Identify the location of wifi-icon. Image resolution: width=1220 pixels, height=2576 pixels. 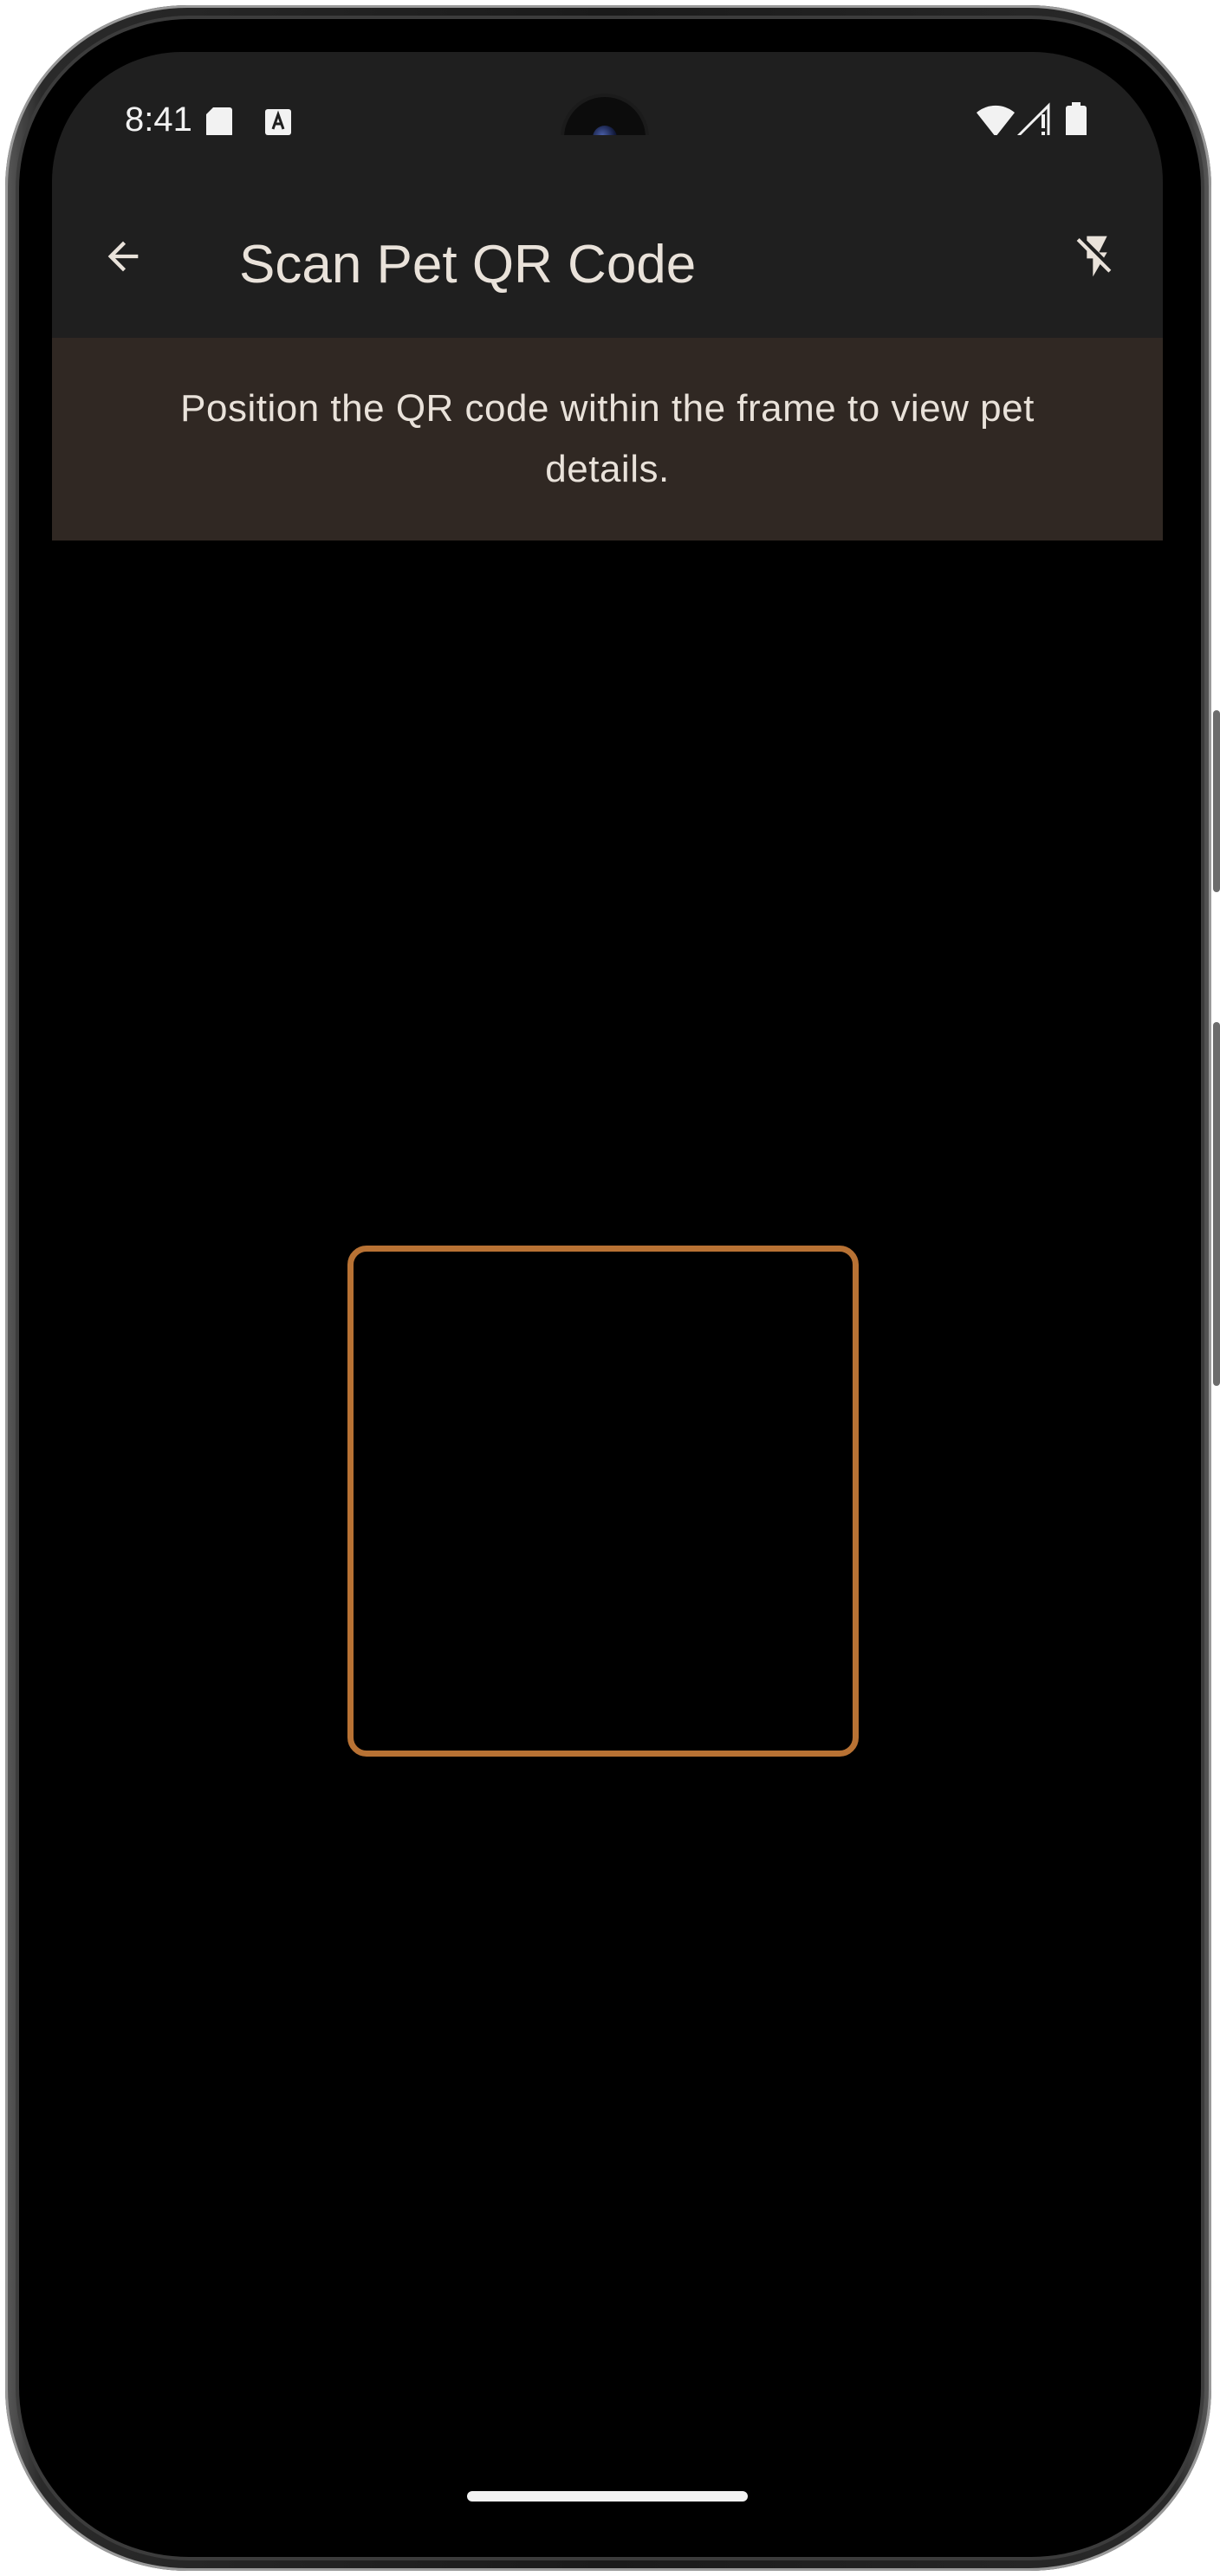
(996, 121).